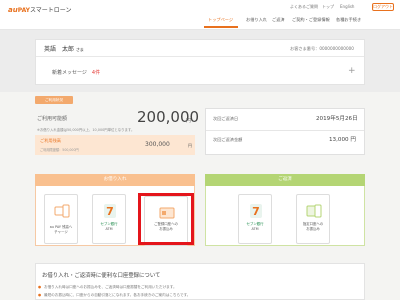 The width and height of the screenshot is (400, 300). Describe the element at coordinates (383, 7) in the screenshot. I see `logout-button: ログアウト` at that location.